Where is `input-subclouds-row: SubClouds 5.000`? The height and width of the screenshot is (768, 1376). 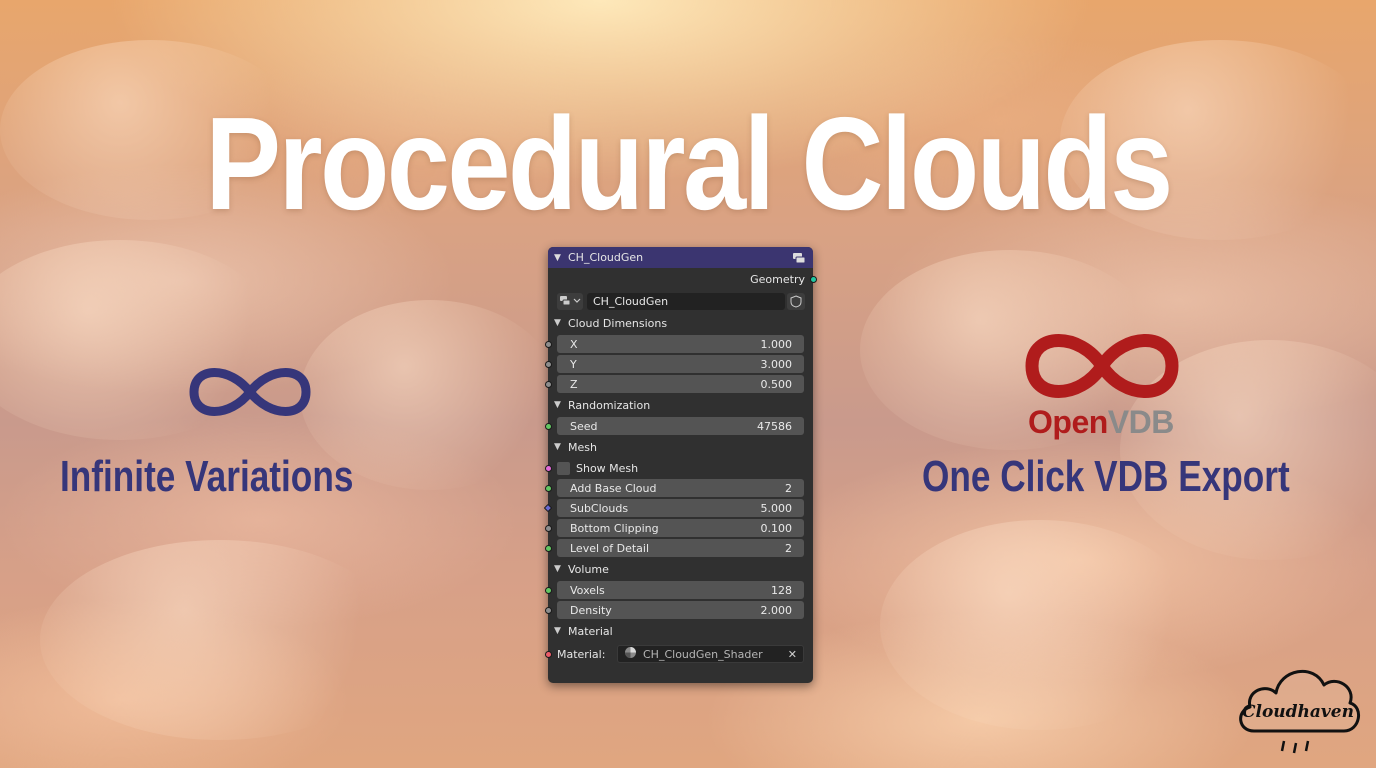
input-subclouds-row: SubClouds 5.000 is located at coordinates (678, 508).